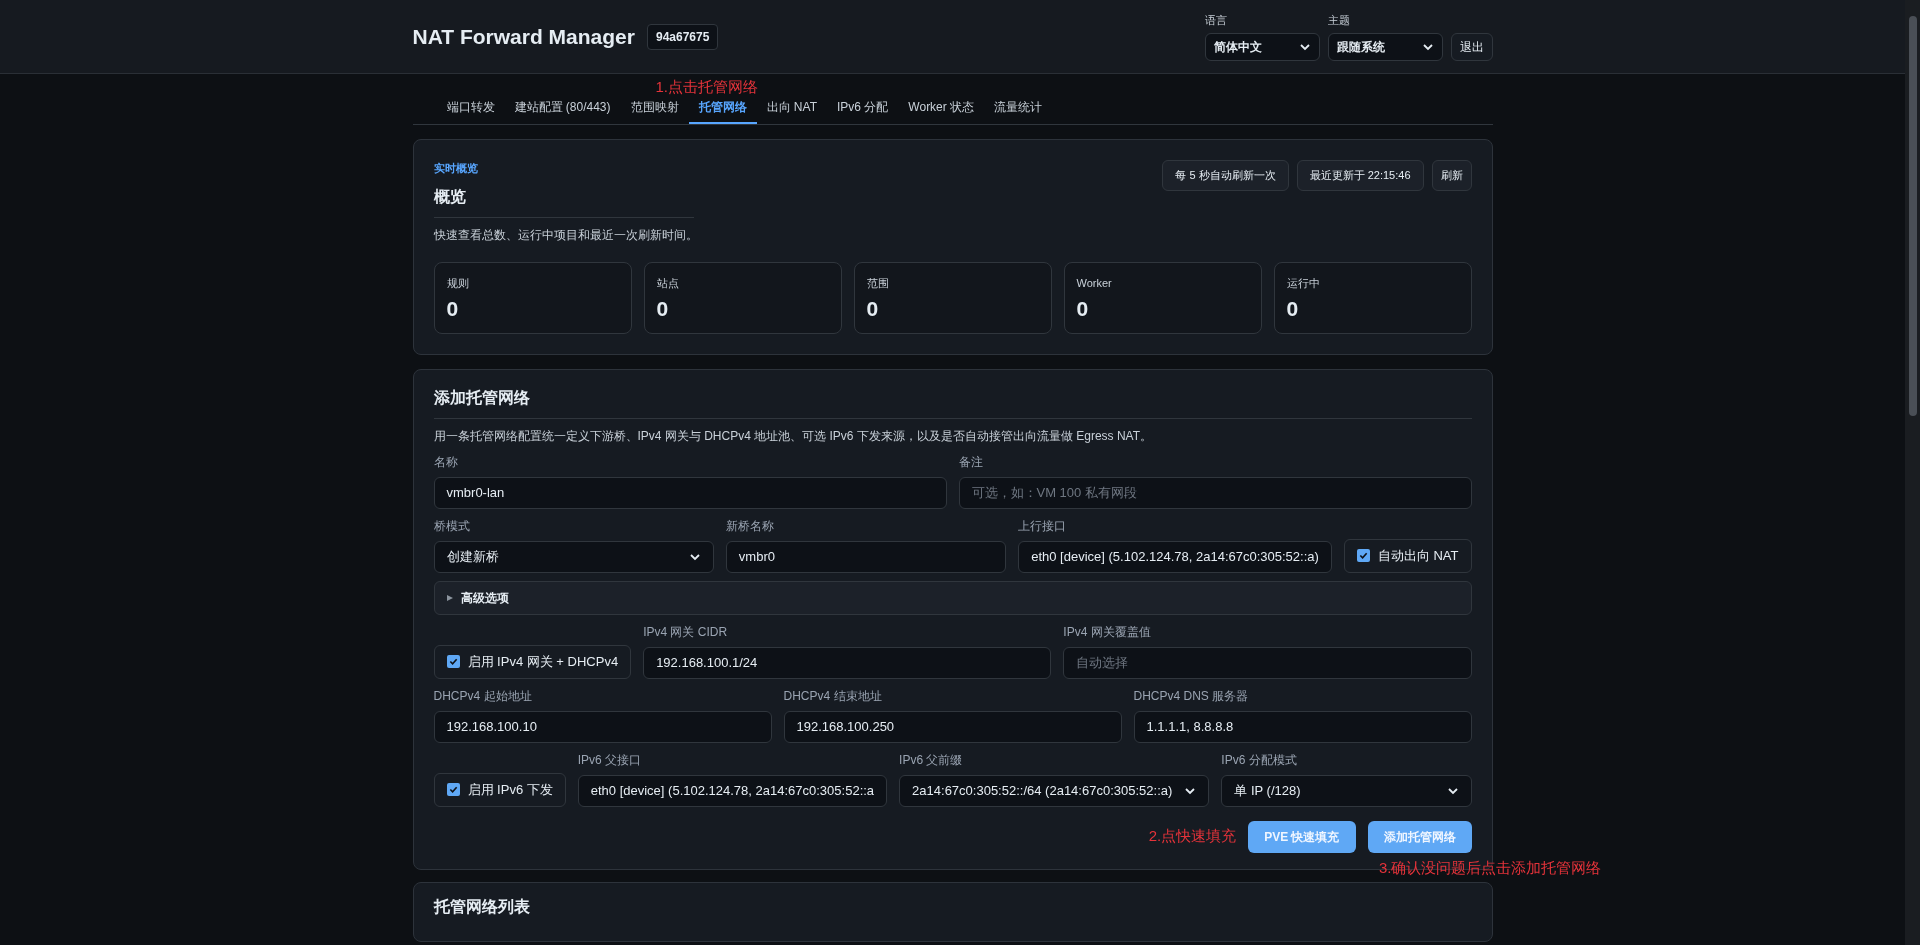  What do you see at coordinates (732, 790) in the screenshot?
I see `input-field: eth0 [device] (5.102.124.78, 2a14:67c0:305:52::a` at bounding box center [732, 790].